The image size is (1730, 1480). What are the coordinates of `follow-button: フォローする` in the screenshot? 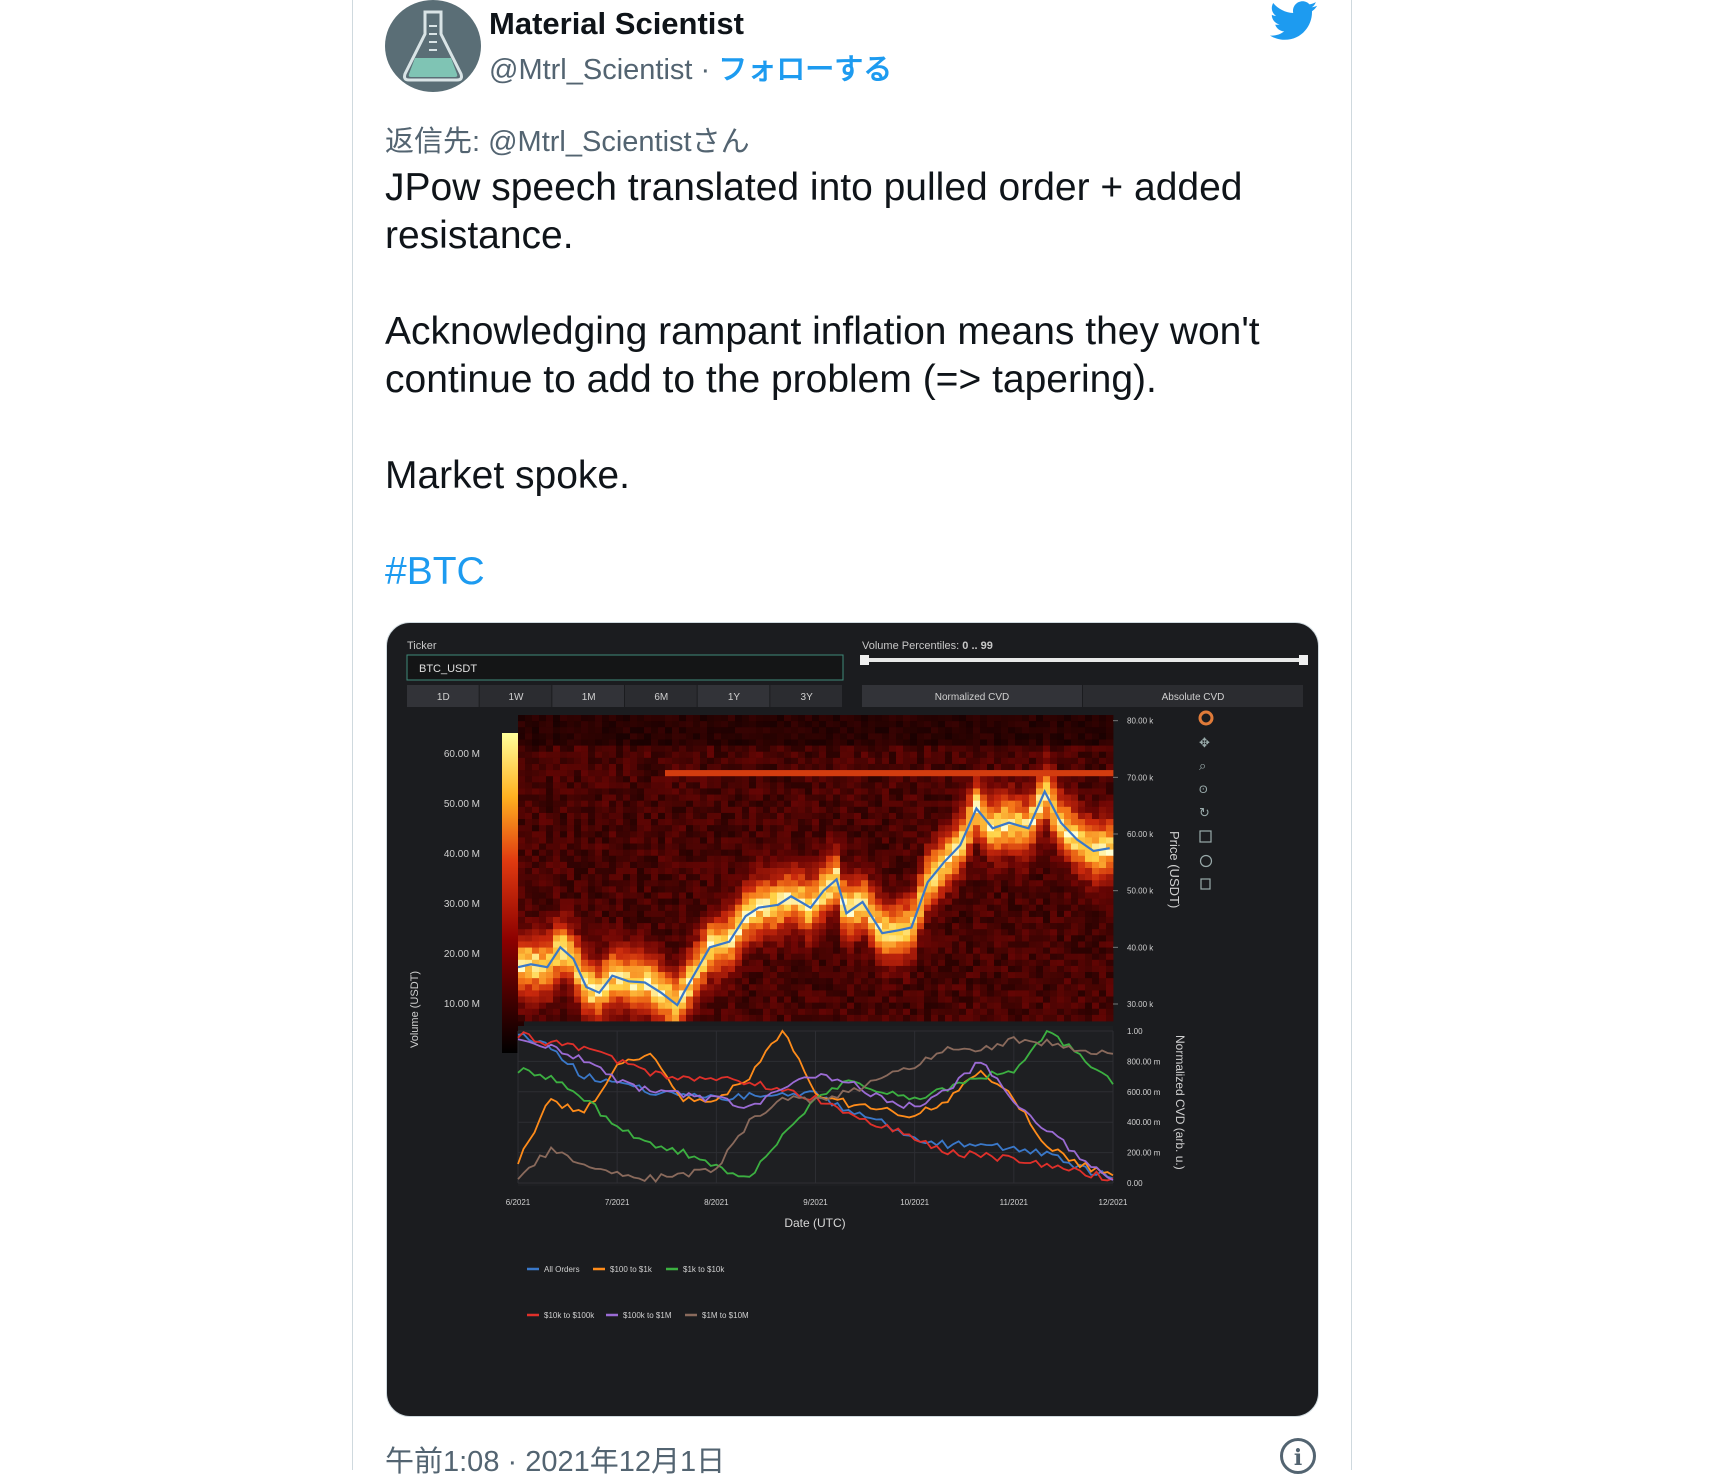 It's located at (805, 70).